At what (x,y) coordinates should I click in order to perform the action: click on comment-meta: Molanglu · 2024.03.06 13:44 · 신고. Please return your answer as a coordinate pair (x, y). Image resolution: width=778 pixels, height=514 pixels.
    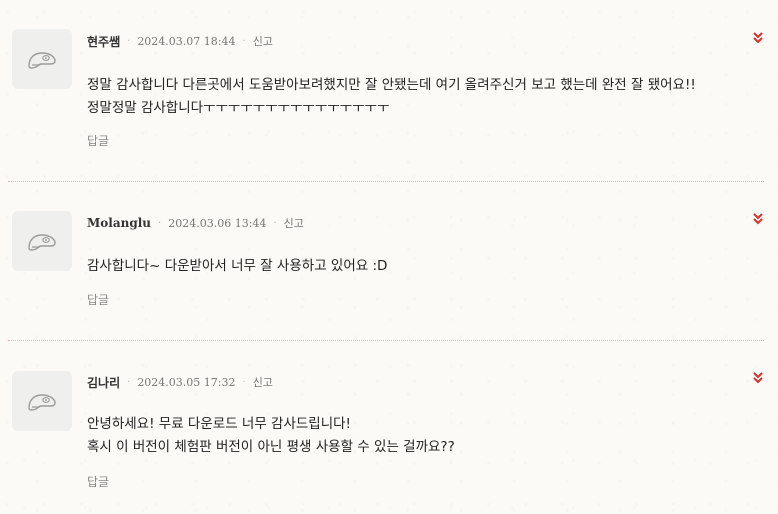
    Looking at the image, I should click on (195, 223).